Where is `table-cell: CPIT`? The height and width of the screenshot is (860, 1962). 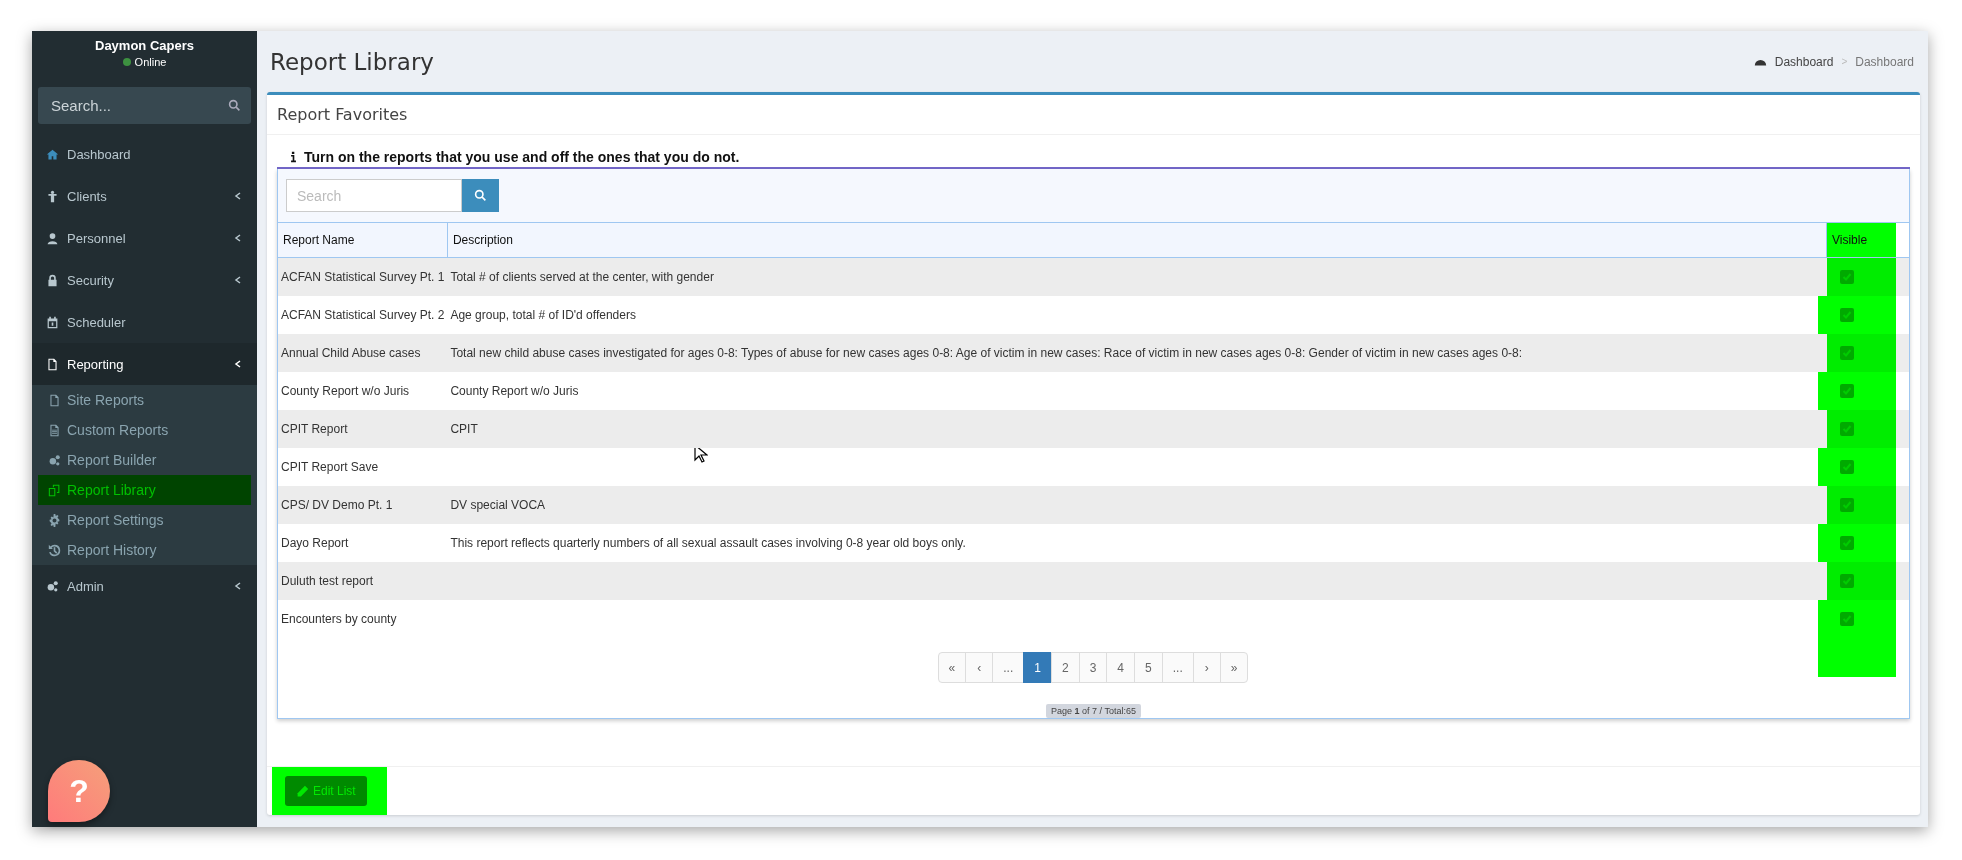
table-cell: CPIT is located at coordinates (464, 429).